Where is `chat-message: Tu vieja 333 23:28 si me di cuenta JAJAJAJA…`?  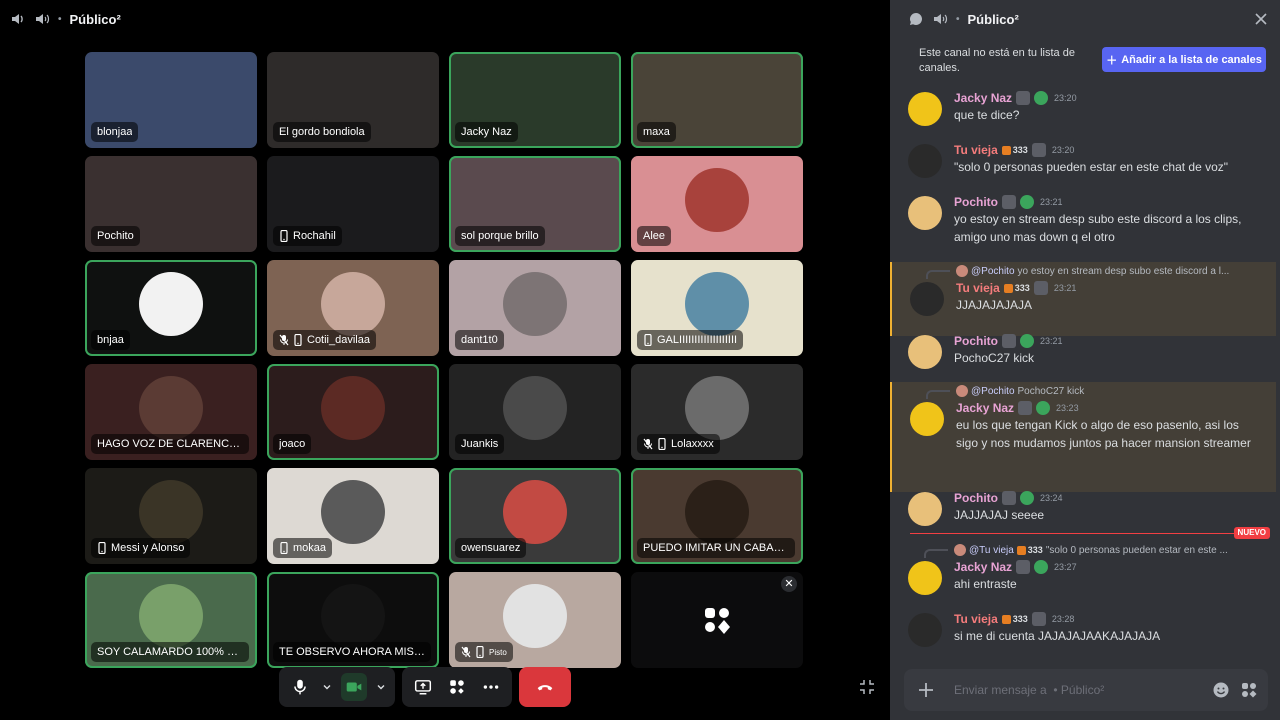
chat-message: Tu vieja 333 23:28 si me di cuenta JAJAJAJA… is located at coordinates (1083, 631).